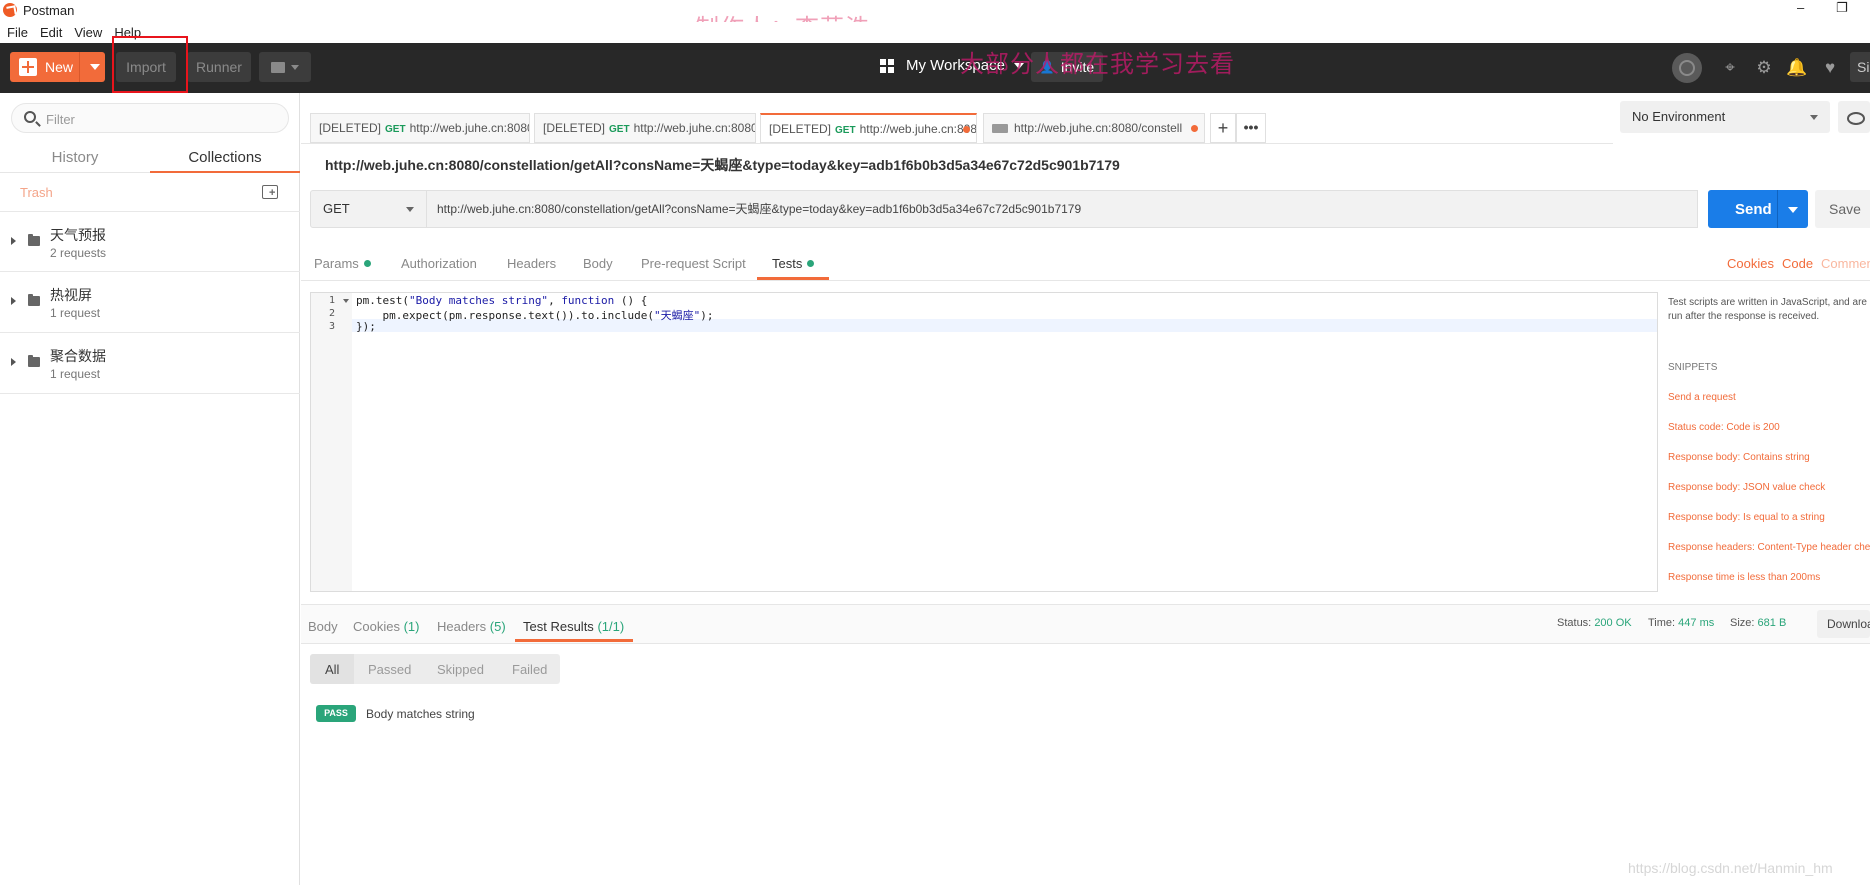 This screenshot has height=885, width=1870. What do you see at coordinates (36, 192) in the screenshot?
I see `trash-link: Trash` at bounding box center [36, 192].